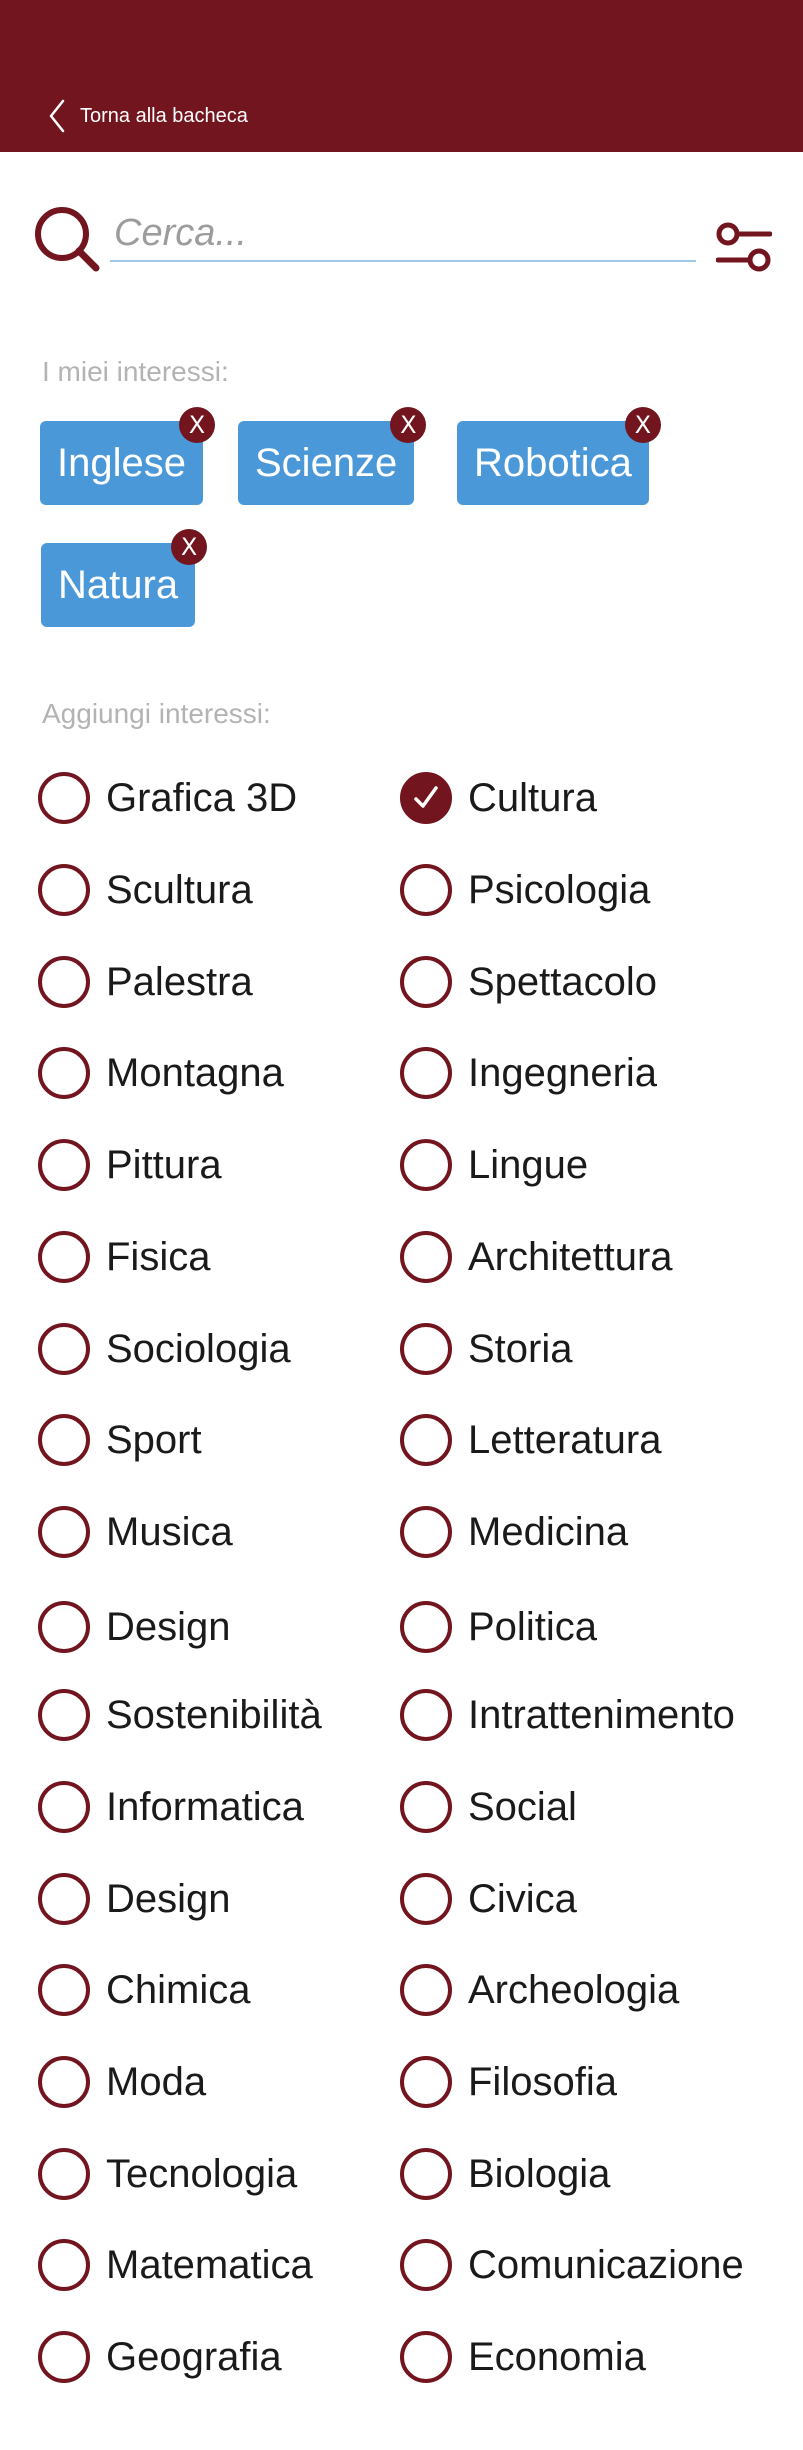 This screenshot has height=2450, width=803. Describe the element at coordinates (525, 890) in the screenshot. I see `interest-option: Psicologia` at that location.